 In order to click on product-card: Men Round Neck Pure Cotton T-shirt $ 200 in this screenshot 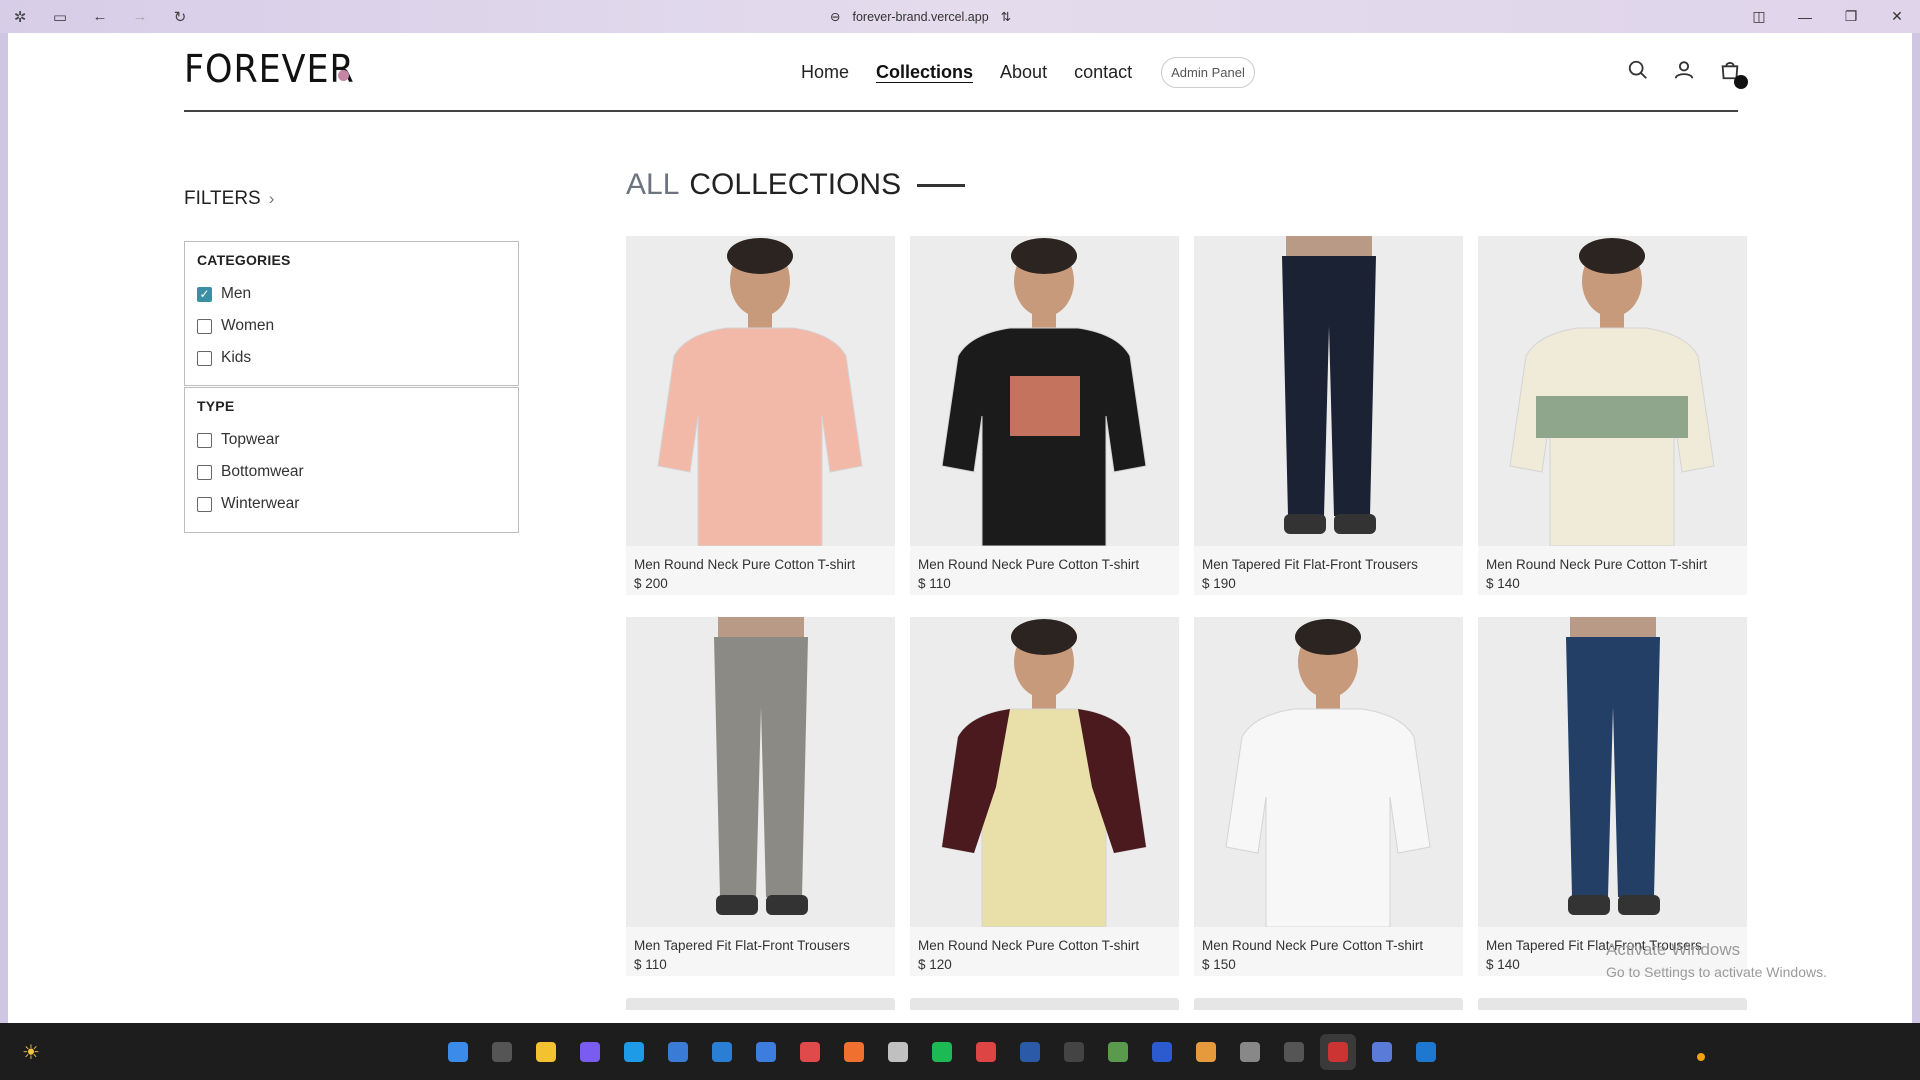, I will do `click(760, 415)`.